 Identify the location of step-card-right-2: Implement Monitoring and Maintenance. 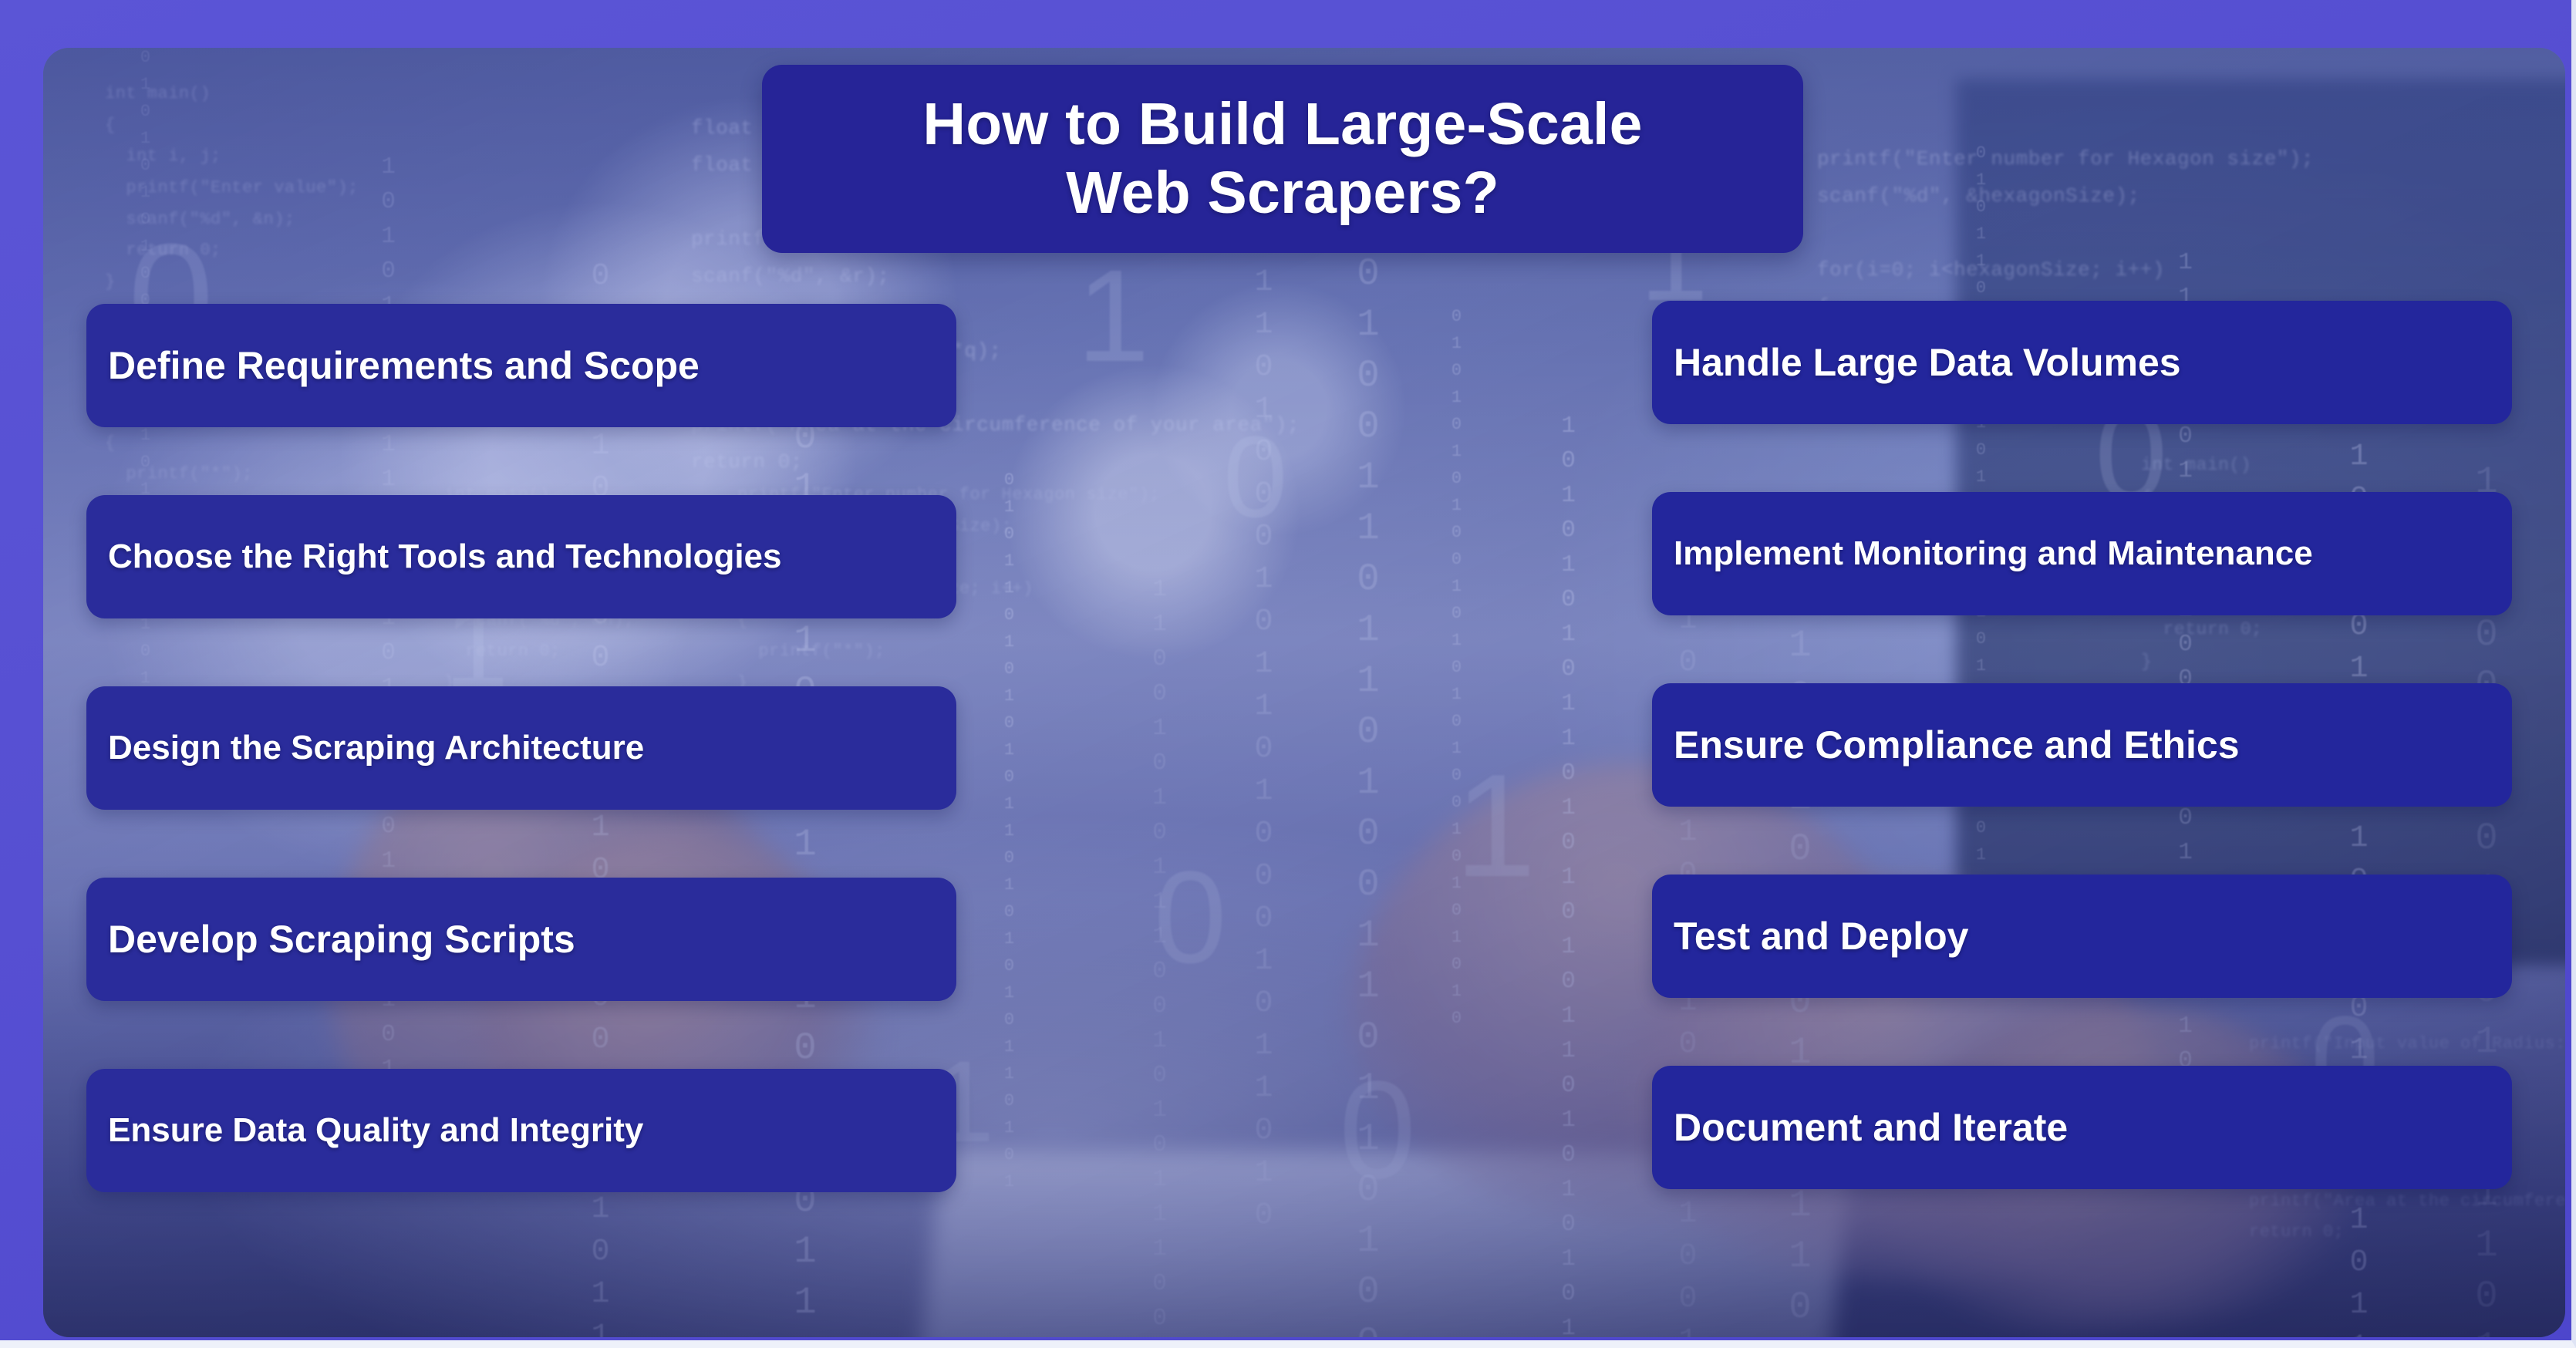
(2082, 553).